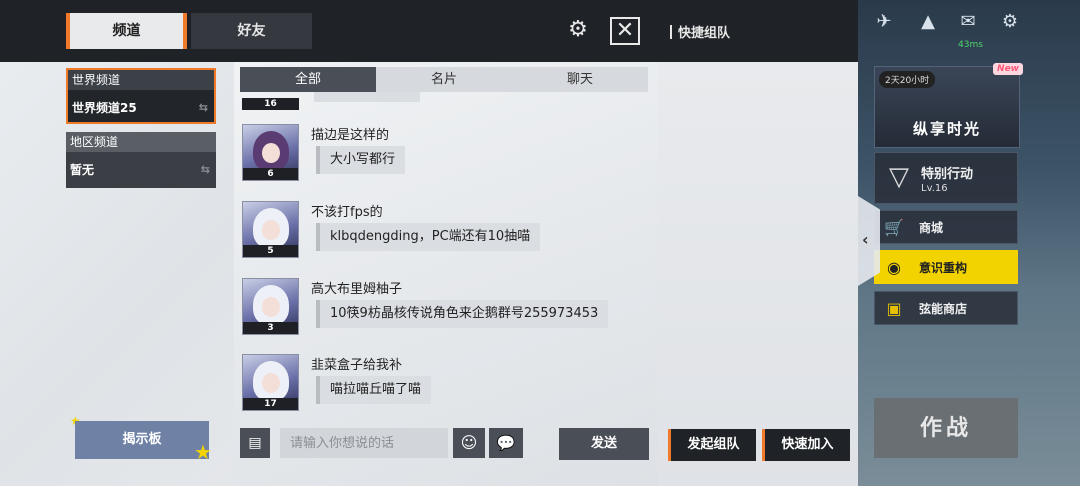 This screenshot has width=1080, height=486. Describe the element at coordinates (946, 227) in the screenshot. I see `shop-button: 🛒 商城` at that location.